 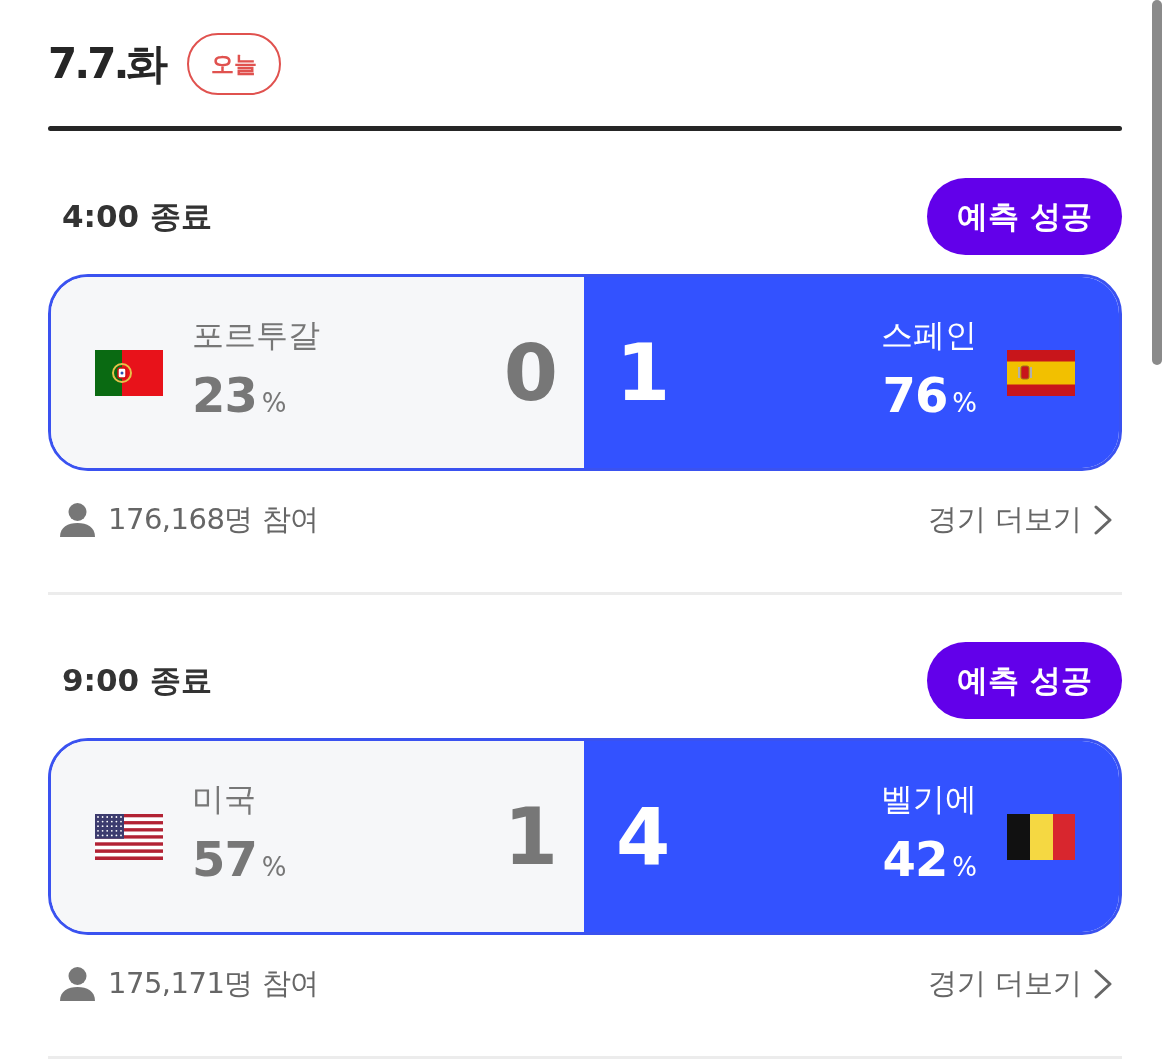 What do you see at coordinates (137, 680) in the screenshot?
I see `match-time-status: 9:00 종료` at bounding box center [137, 680].